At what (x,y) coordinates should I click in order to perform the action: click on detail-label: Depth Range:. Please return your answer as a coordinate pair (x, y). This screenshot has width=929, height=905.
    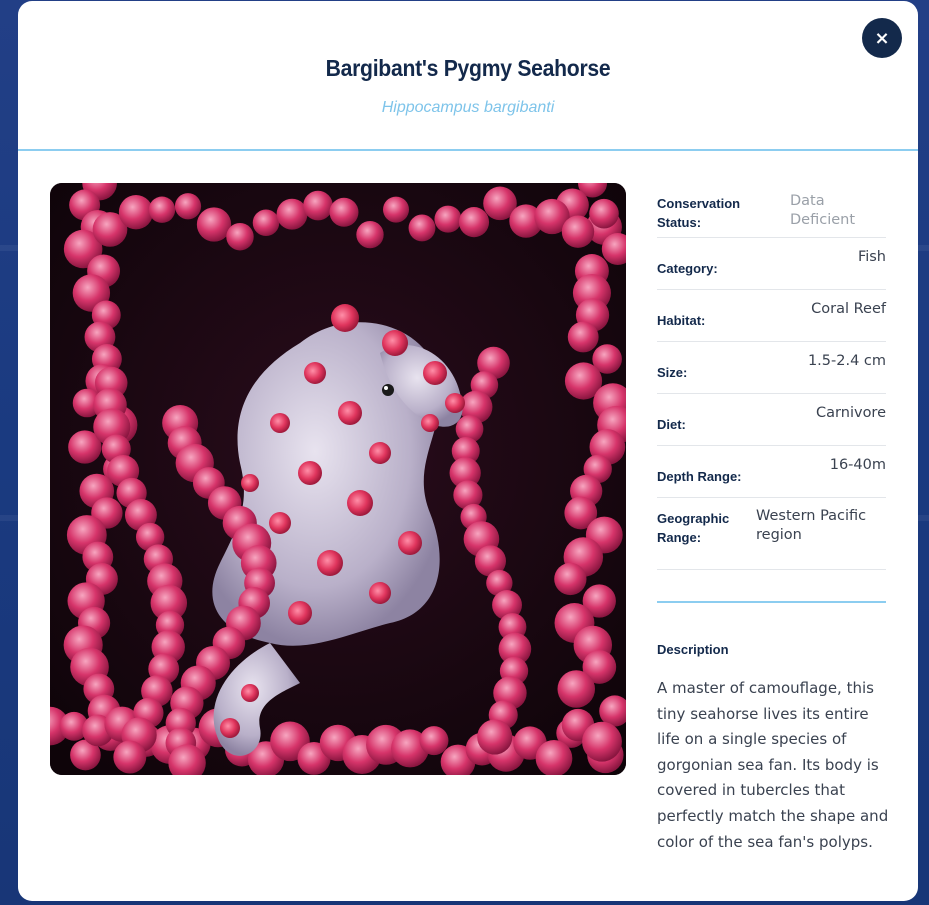
    Looking at the image, I should click on (699, 476).